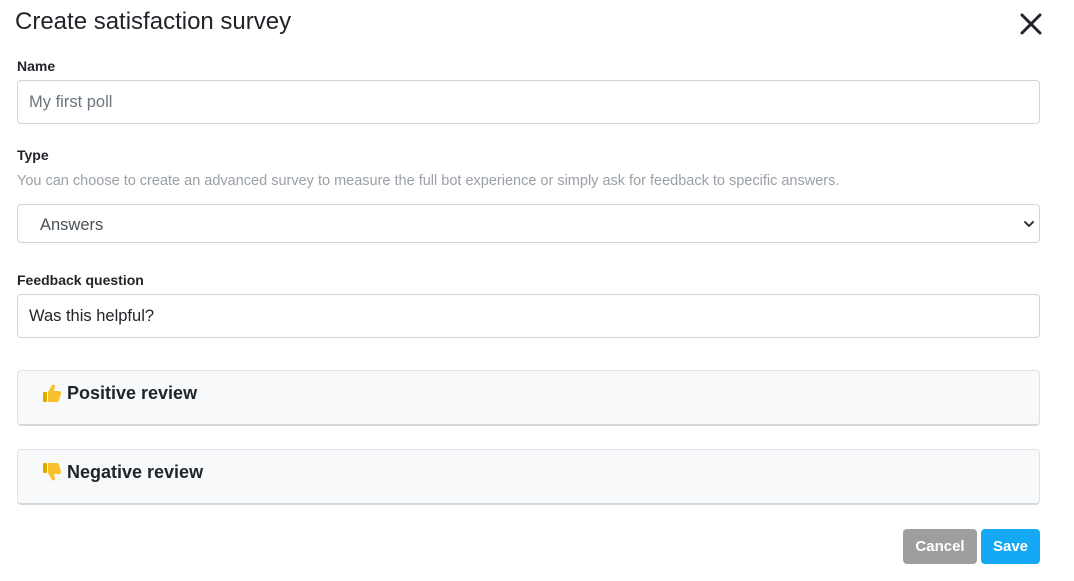 The height and width of the screenshot is (581, 1074). I want to click on positive-review-label: Positive review, so click(132, 393).